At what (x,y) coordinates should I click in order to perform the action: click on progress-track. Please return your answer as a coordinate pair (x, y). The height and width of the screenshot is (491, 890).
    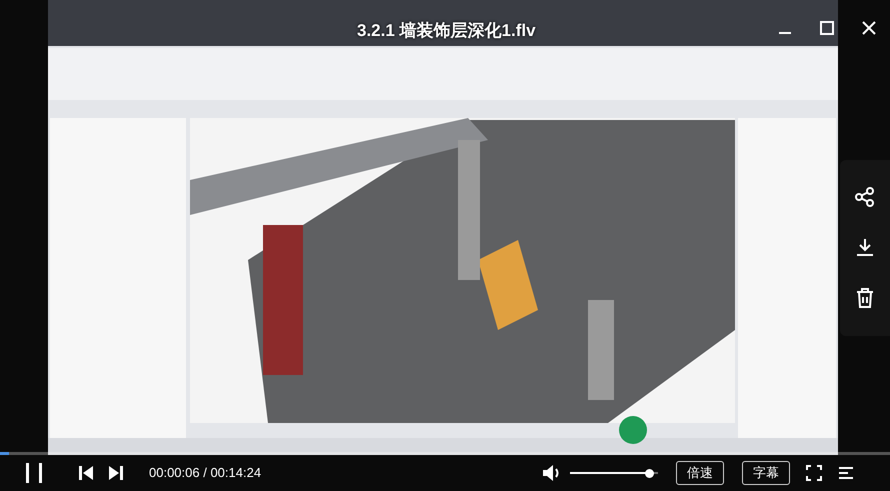
    Looking at the image, I should click on (445, 453).